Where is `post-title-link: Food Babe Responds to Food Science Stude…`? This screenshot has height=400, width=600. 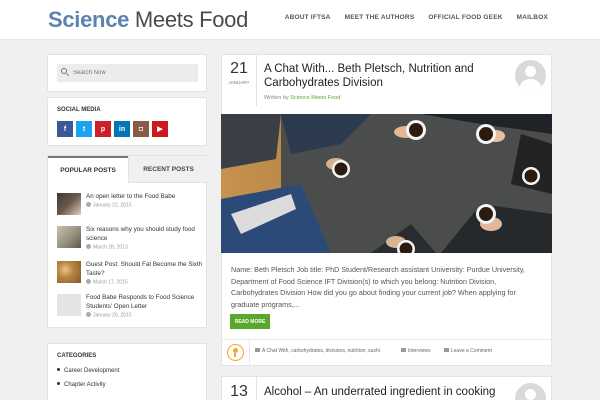
post-title-link: Food Babe Responds to Food Science Stude… is located at coordinates (145, 302).